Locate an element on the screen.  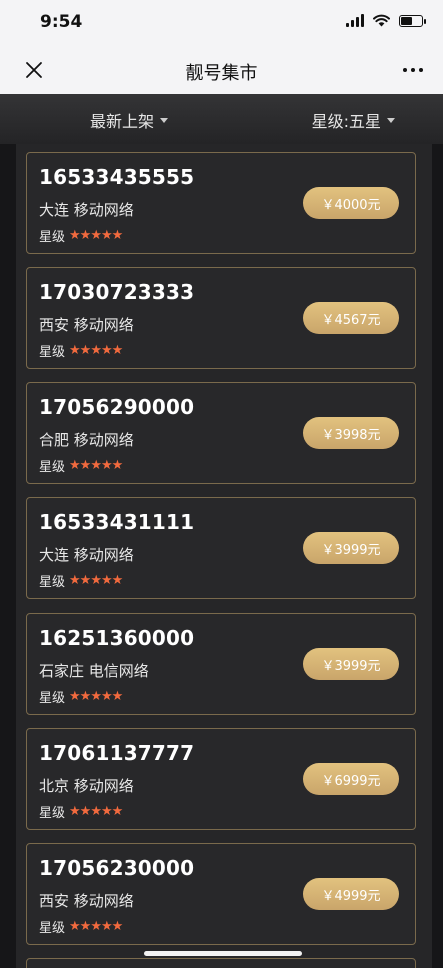
price-button: ￥4000元 is located at coordinates (351, 203).